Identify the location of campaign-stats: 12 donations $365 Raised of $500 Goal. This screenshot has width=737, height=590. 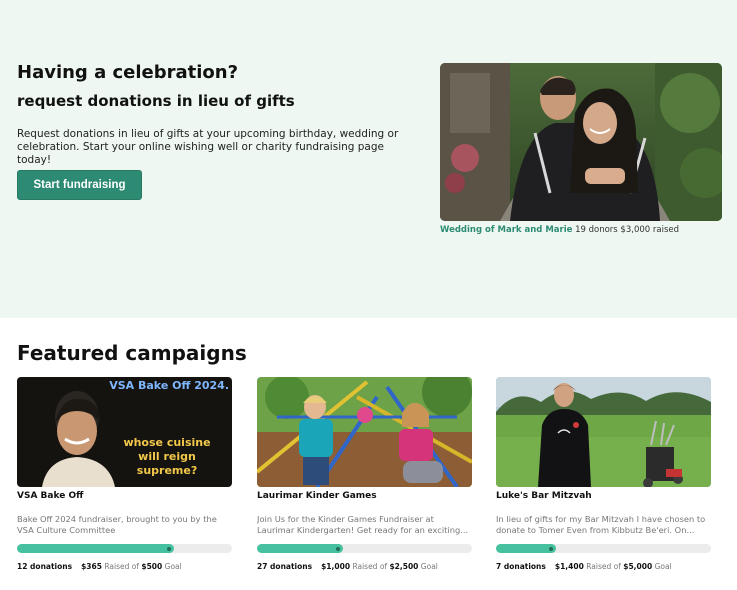
(124, 566).